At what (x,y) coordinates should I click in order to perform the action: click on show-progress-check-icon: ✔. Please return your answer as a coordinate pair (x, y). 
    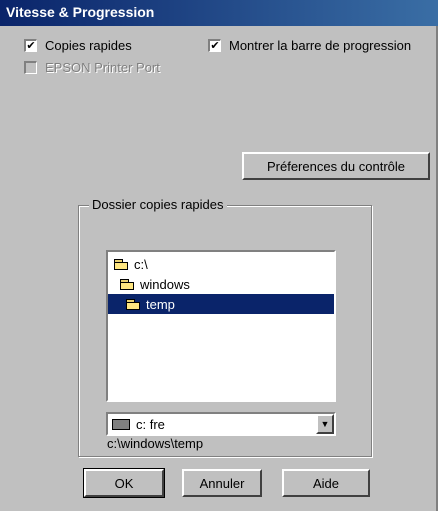
    Looking at the image, I should click on (214, 45).